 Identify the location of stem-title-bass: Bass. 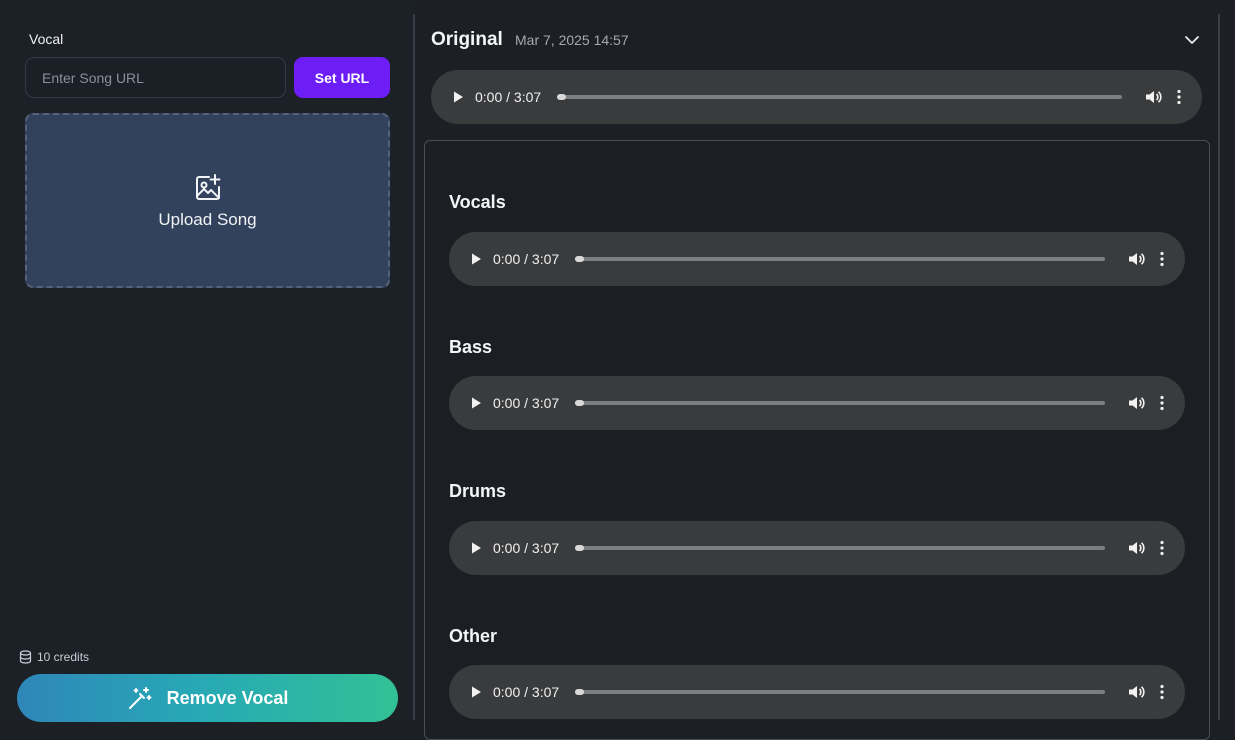
(471, 347).